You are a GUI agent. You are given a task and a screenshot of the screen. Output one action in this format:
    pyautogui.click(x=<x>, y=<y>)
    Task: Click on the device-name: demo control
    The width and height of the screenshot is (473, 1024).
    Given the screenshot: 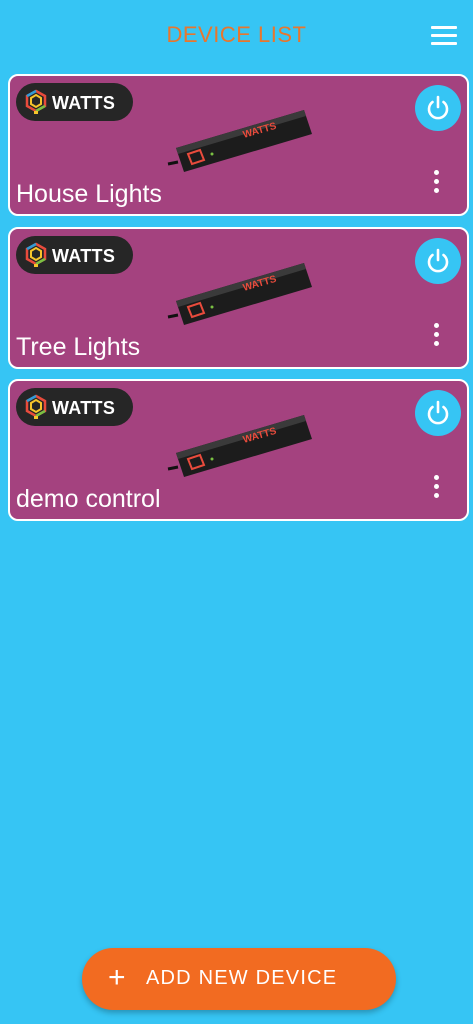 What is the action you would take?
    pyautogui.click(x=88, y=499)
    